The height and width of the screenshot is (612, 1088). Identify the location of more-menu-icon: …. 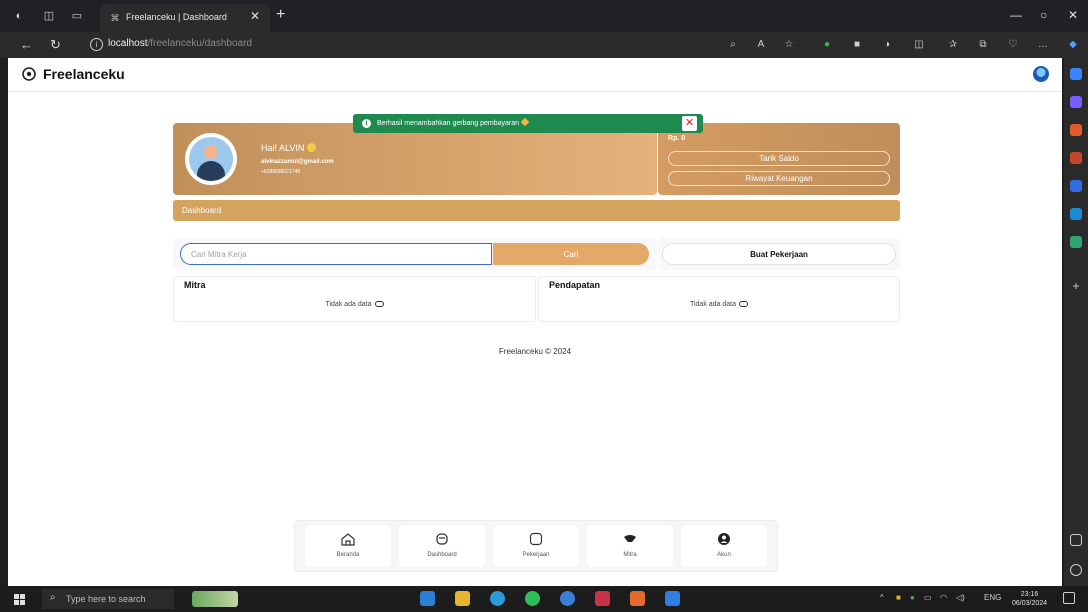
(1043, 45).